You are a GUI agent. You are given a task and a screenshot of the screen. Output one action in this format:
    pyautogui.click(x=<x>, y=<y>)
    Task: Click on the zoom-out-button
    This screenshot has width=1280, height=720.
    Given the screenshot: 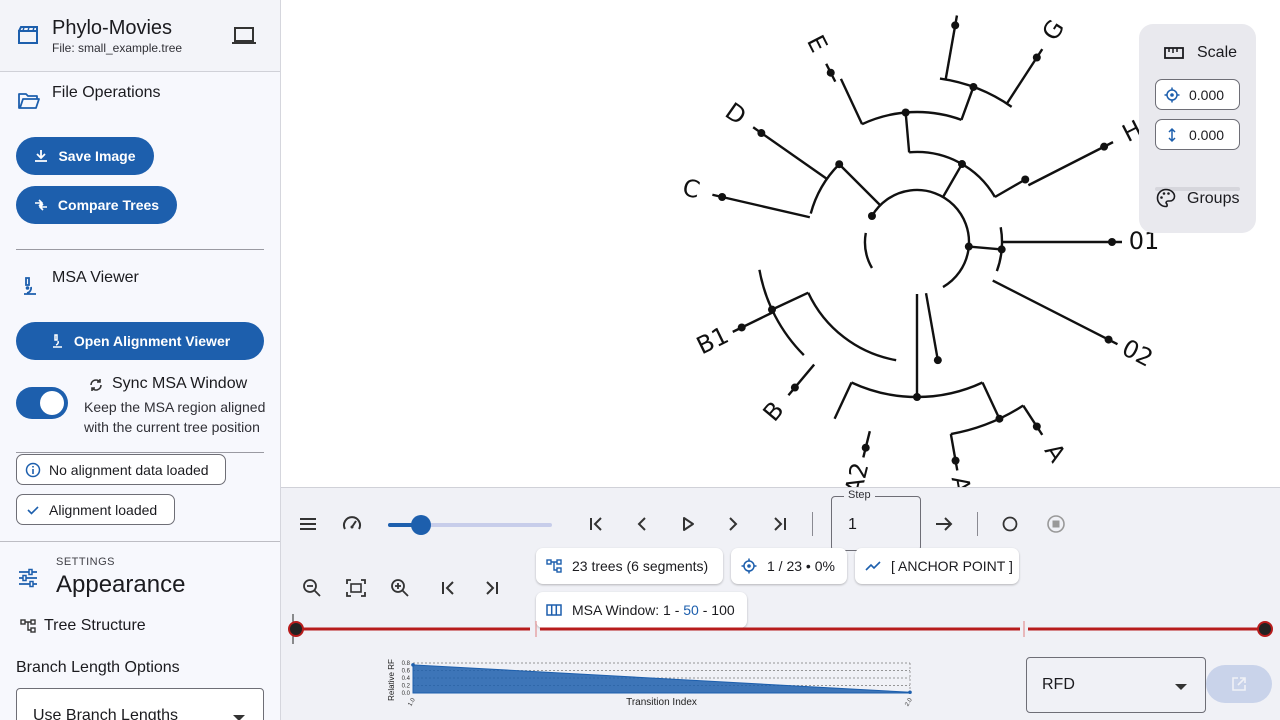 What is the action you would take?
    pyautogui.click(x=312, y=588)
    